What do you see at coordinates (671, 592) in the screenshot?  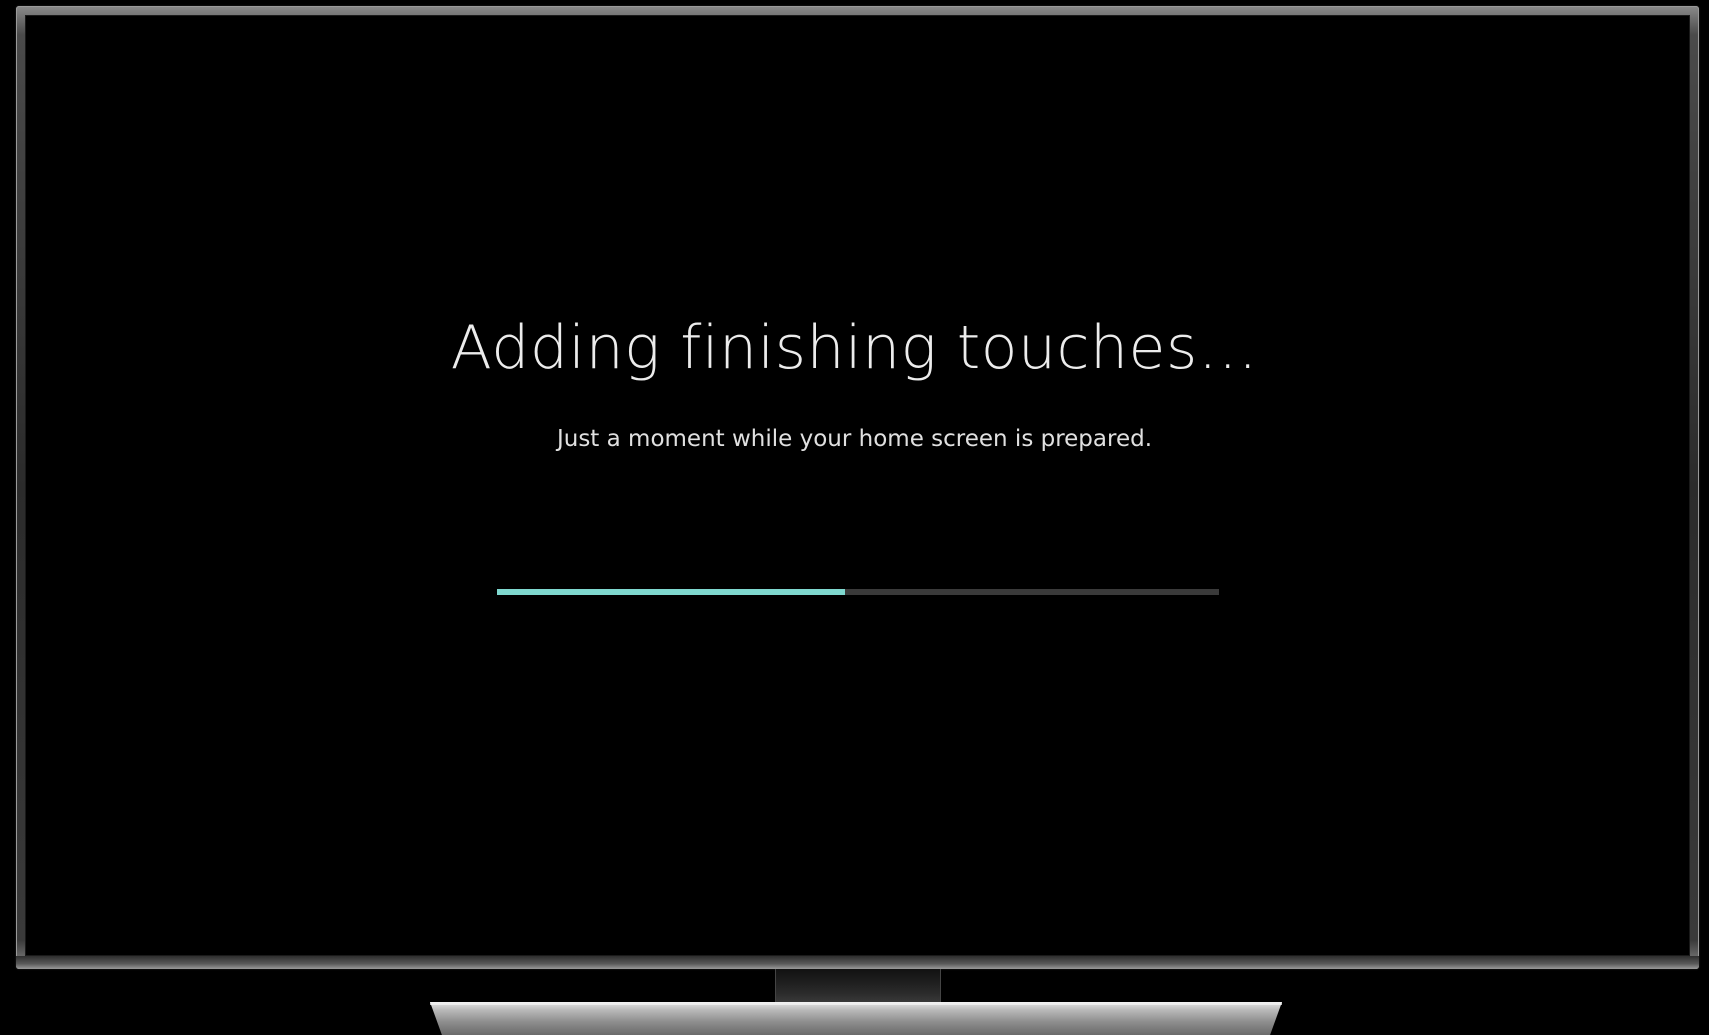 I see `progress-fill` at bounding box center [671, 592].